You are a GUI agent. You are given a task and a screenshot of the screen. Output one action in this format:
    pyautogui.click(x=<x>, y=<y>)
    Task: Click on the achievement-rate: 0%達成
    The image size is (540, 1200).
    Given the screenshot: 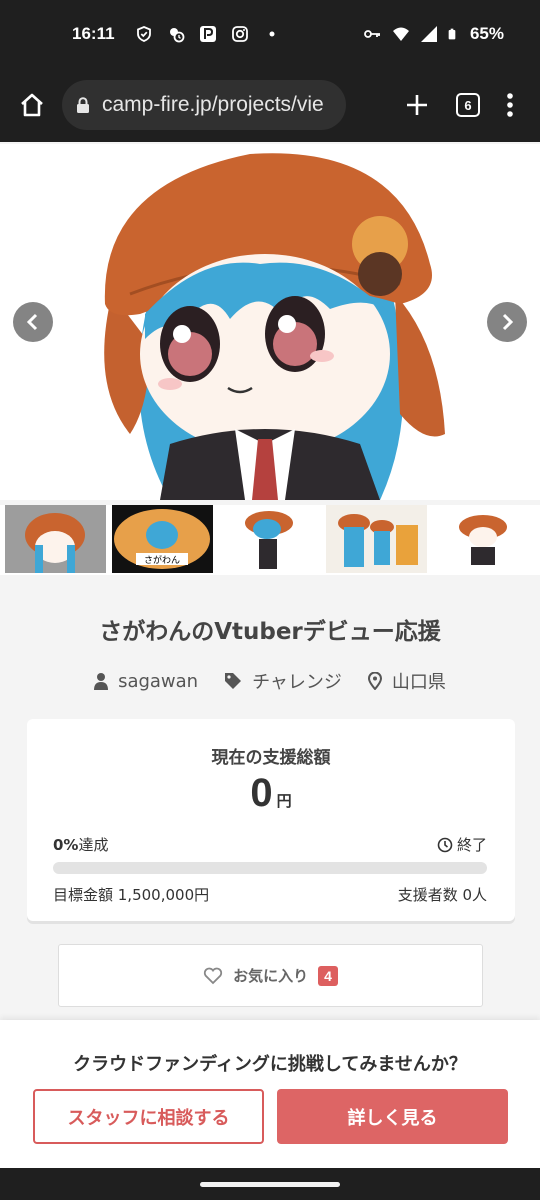 What is the action you would take?
    pyautogui.click(x=80, y=844)
    